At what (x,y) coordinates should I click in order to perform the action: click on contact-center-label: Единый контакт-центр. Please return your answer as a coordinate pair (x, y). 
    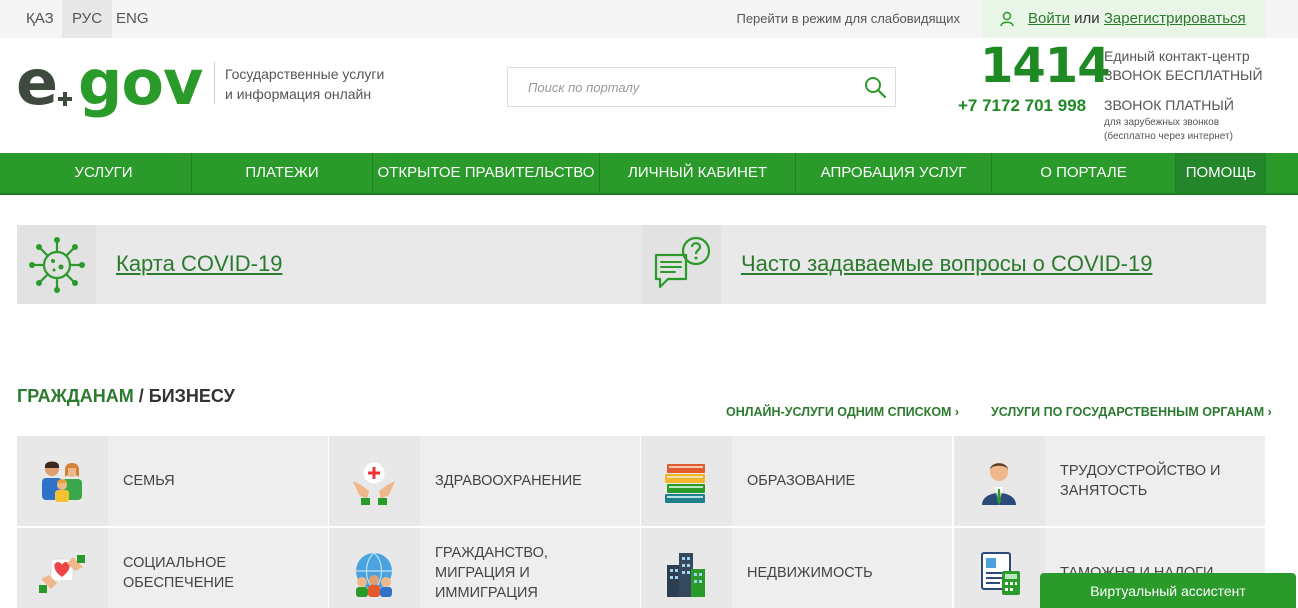
    Looking at the image, I should click on (1177, 56).